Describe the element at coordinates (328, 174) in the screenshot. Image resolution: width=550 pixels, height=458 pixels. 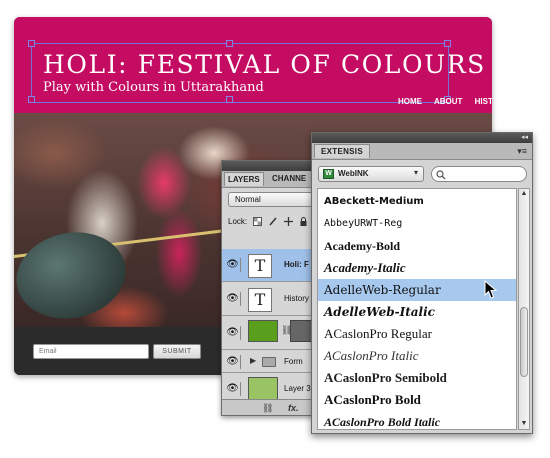
I see `webink-logo-icon: W` at that location.